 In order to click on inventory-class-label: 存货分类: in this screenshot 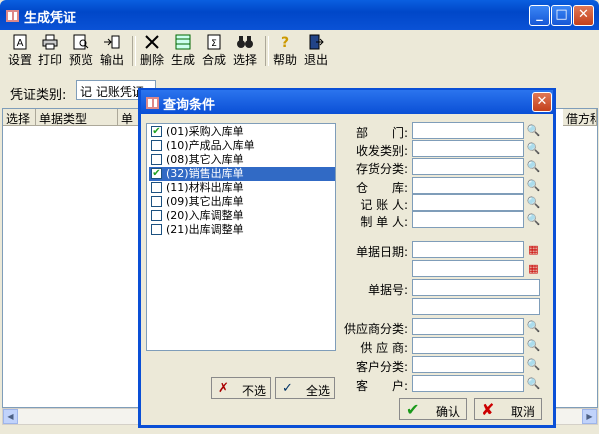, I will do `click(381, 169)`.